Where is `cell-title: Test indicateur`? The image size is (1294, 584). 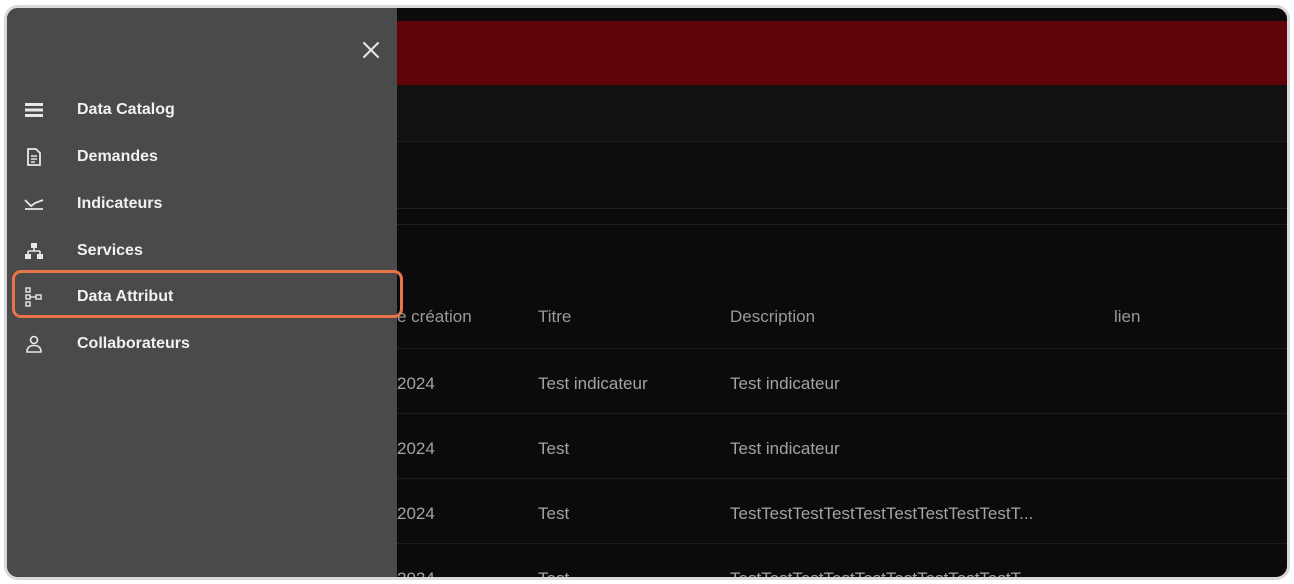 cell-title: Test indicateur is located at coordinates (593, 383).